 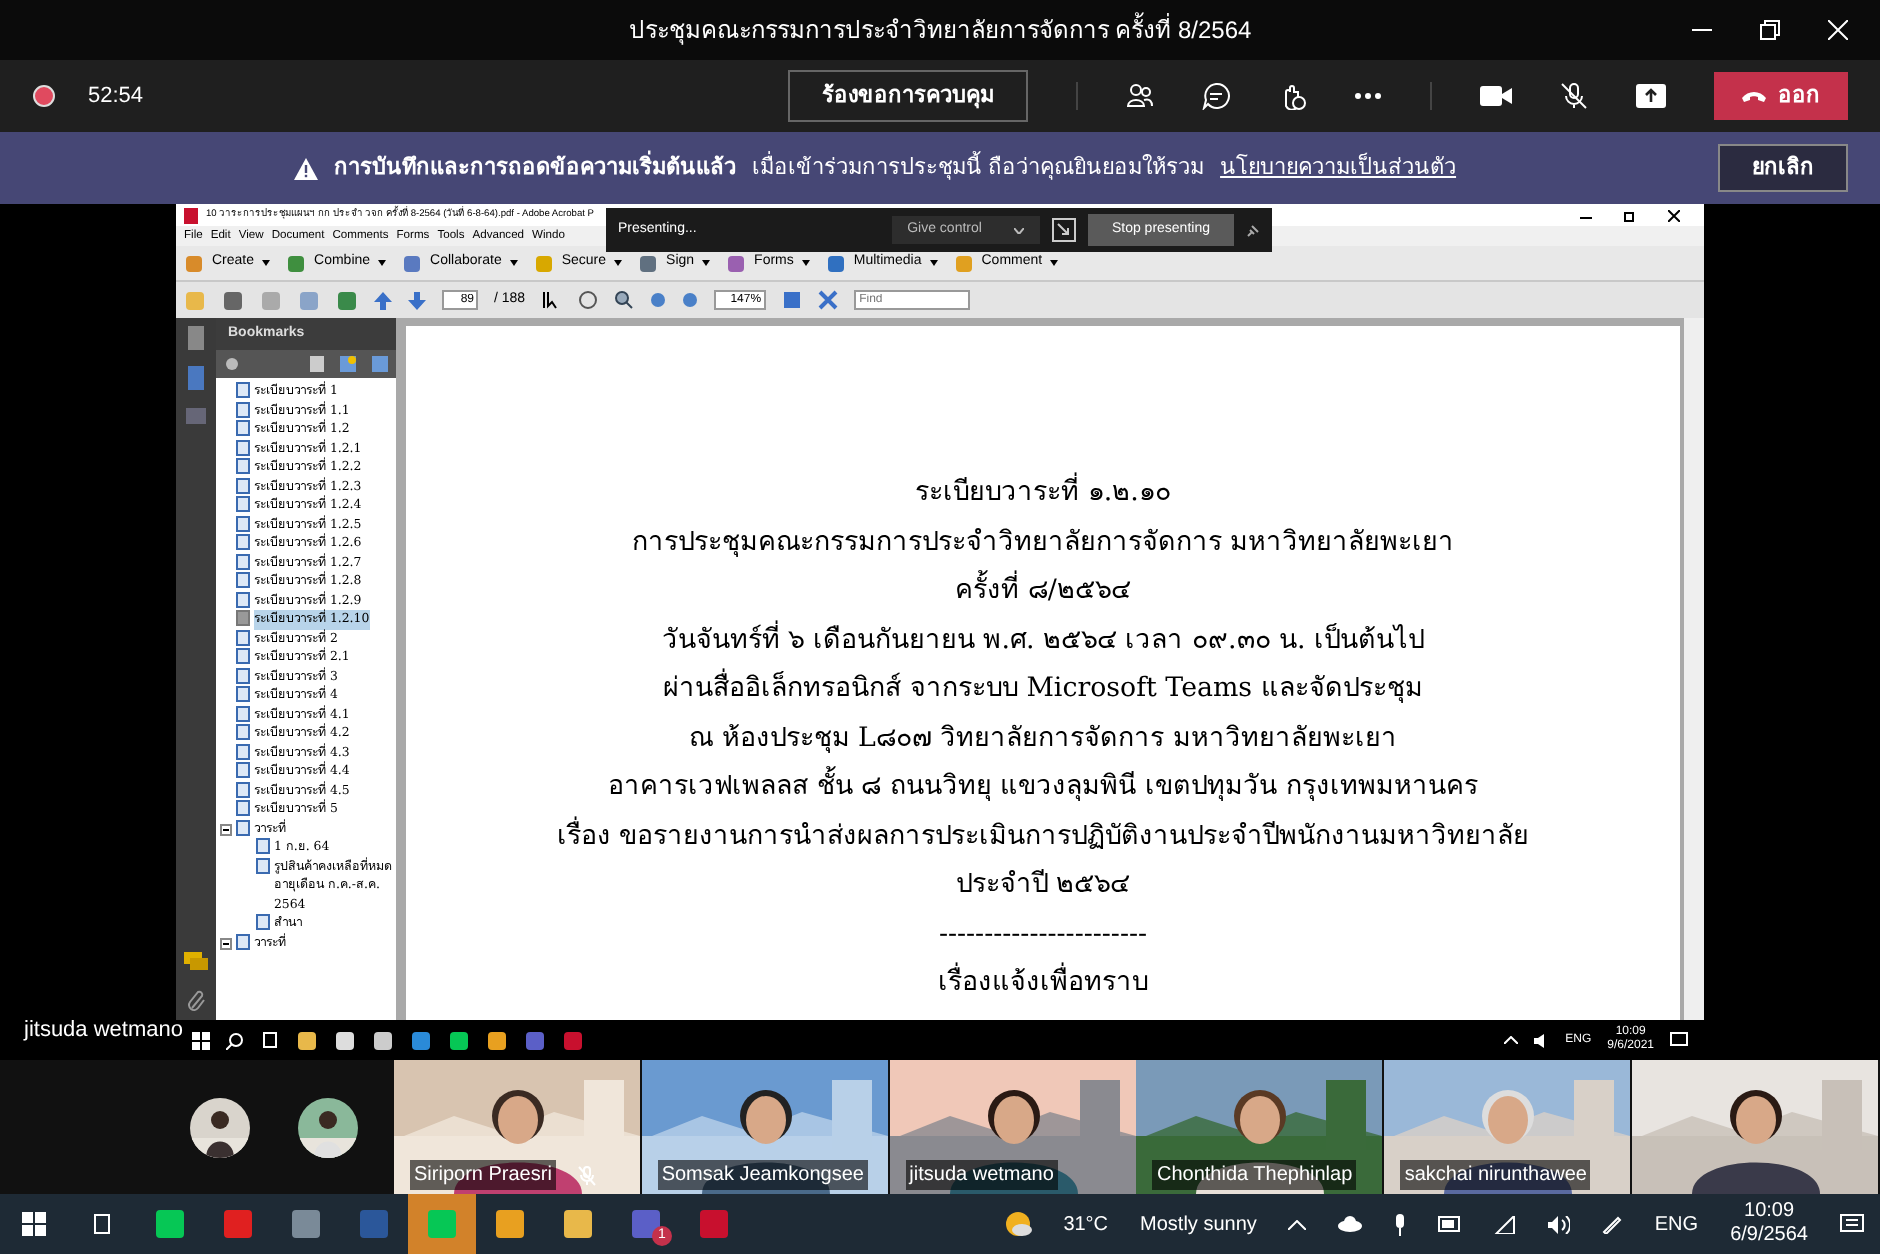 I want to click on zoom-tool-icon, so click(x=623, y=300).